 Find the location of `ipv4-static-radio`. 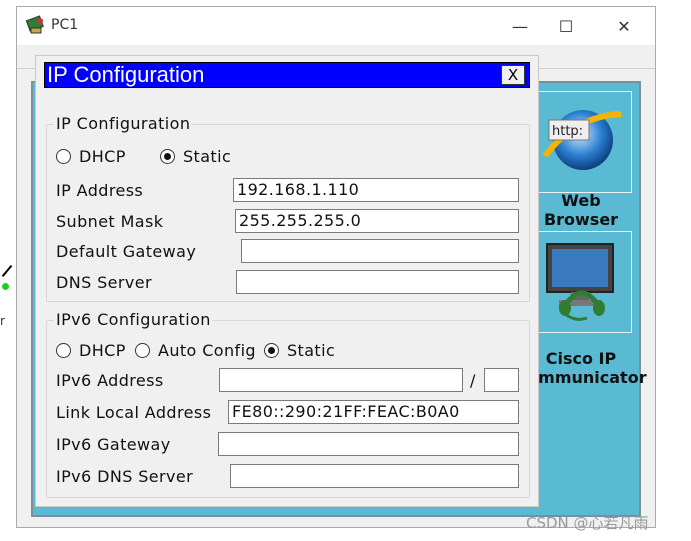

ipv4-static-radio is located at coordinates (167, 156).